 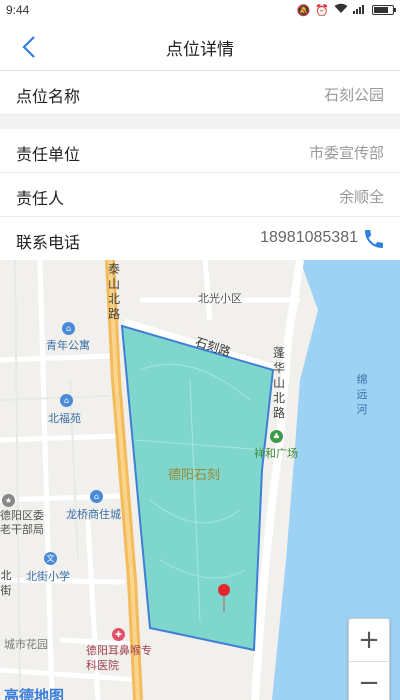 What do you see at coordinates (6, 583) in the screenshot?
I see `map-label-bei: 北街` at bounding box center [6, 583].